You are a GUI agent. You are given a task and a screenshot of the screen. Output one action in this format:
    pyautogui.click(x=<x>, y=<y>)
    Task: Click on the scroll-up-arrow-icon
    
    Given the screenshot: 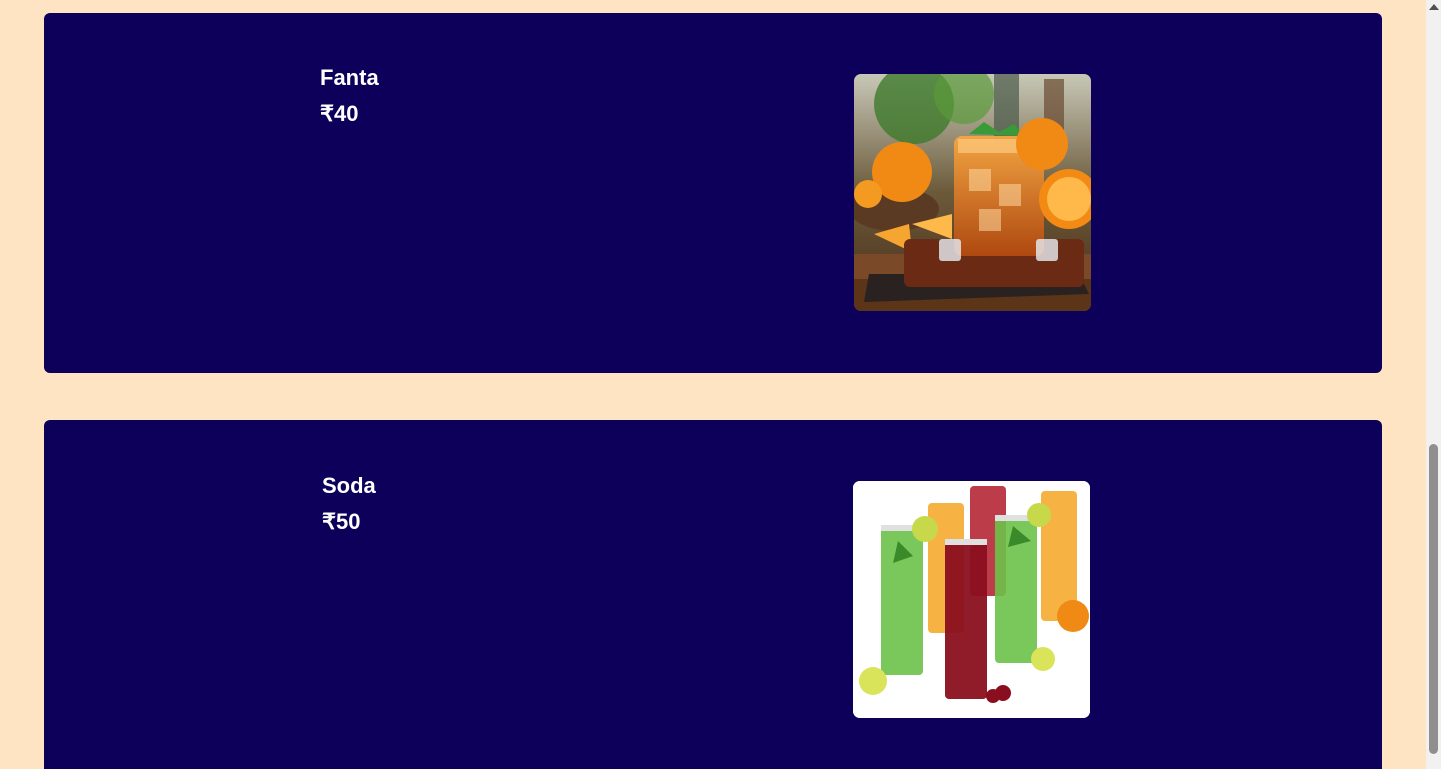 What is the action you would take?
    pyautogui.click(x=1434, y=7)
    